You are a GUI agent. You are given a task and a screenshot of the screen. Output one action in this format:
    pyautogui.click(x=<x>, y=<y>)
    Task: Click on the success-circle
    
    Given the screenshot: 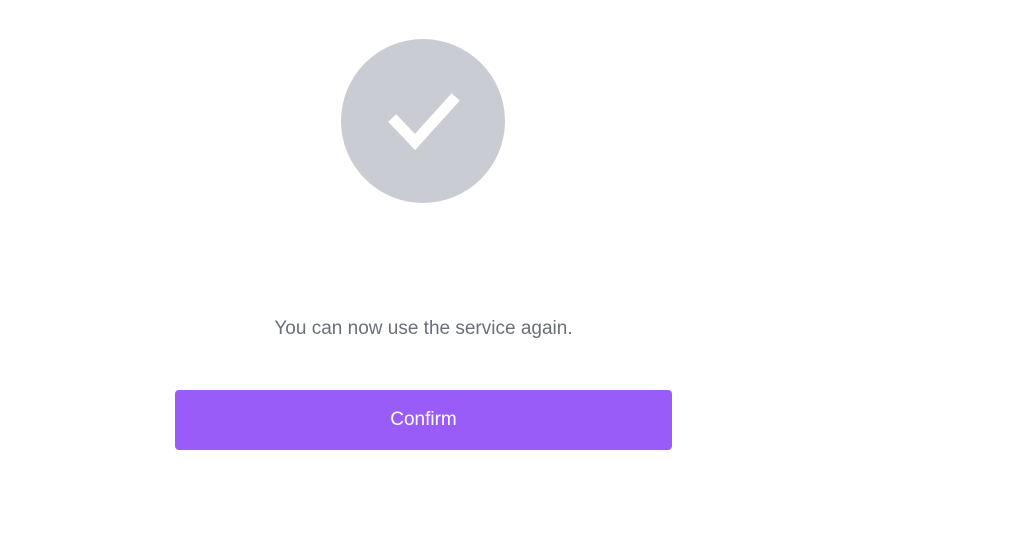 What is the action you would take?
    pyautogui.click(x=423, y=121)
    